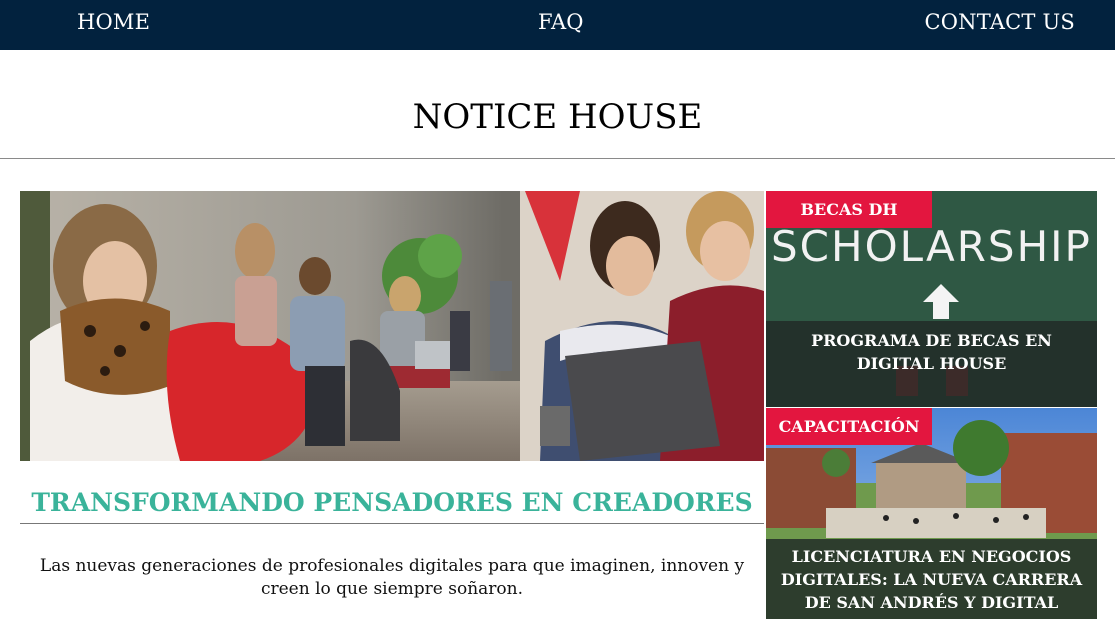  I want to click on category-badge: CAPACITACIÓN, so click(849, 426).